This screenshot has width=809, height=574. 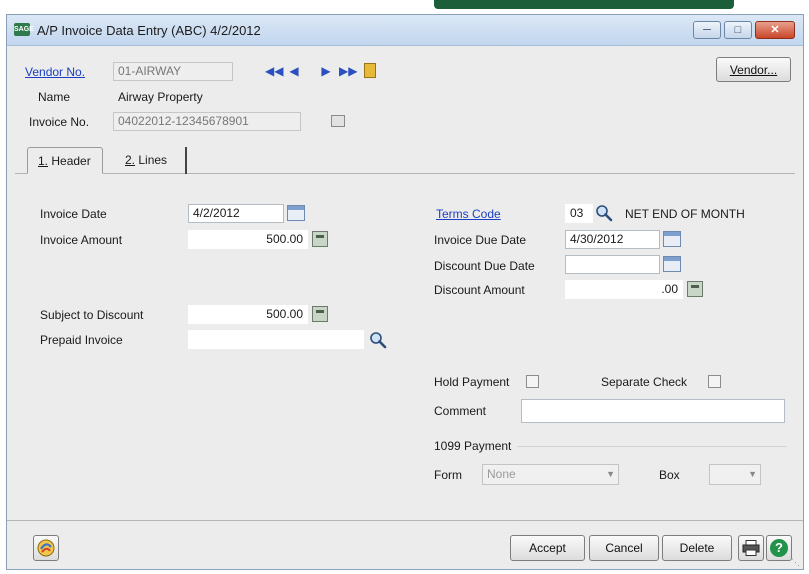 What do you see at coordinates (207, 121) in the screenshot?
I see `invoice-no-field: 04022012-12345678901` at bounding box center [207, 121].